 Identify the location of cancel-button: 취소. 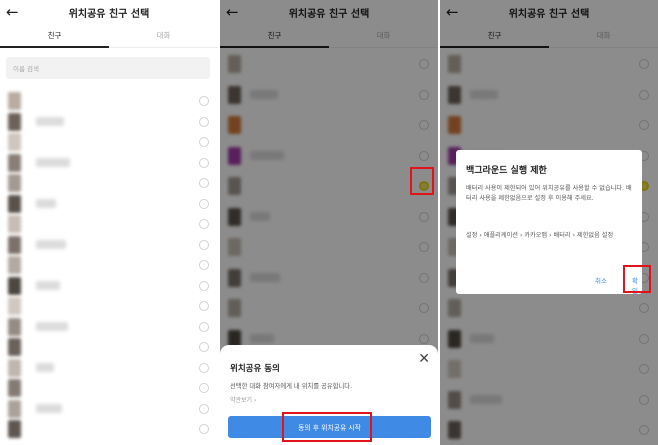
(601, 280).